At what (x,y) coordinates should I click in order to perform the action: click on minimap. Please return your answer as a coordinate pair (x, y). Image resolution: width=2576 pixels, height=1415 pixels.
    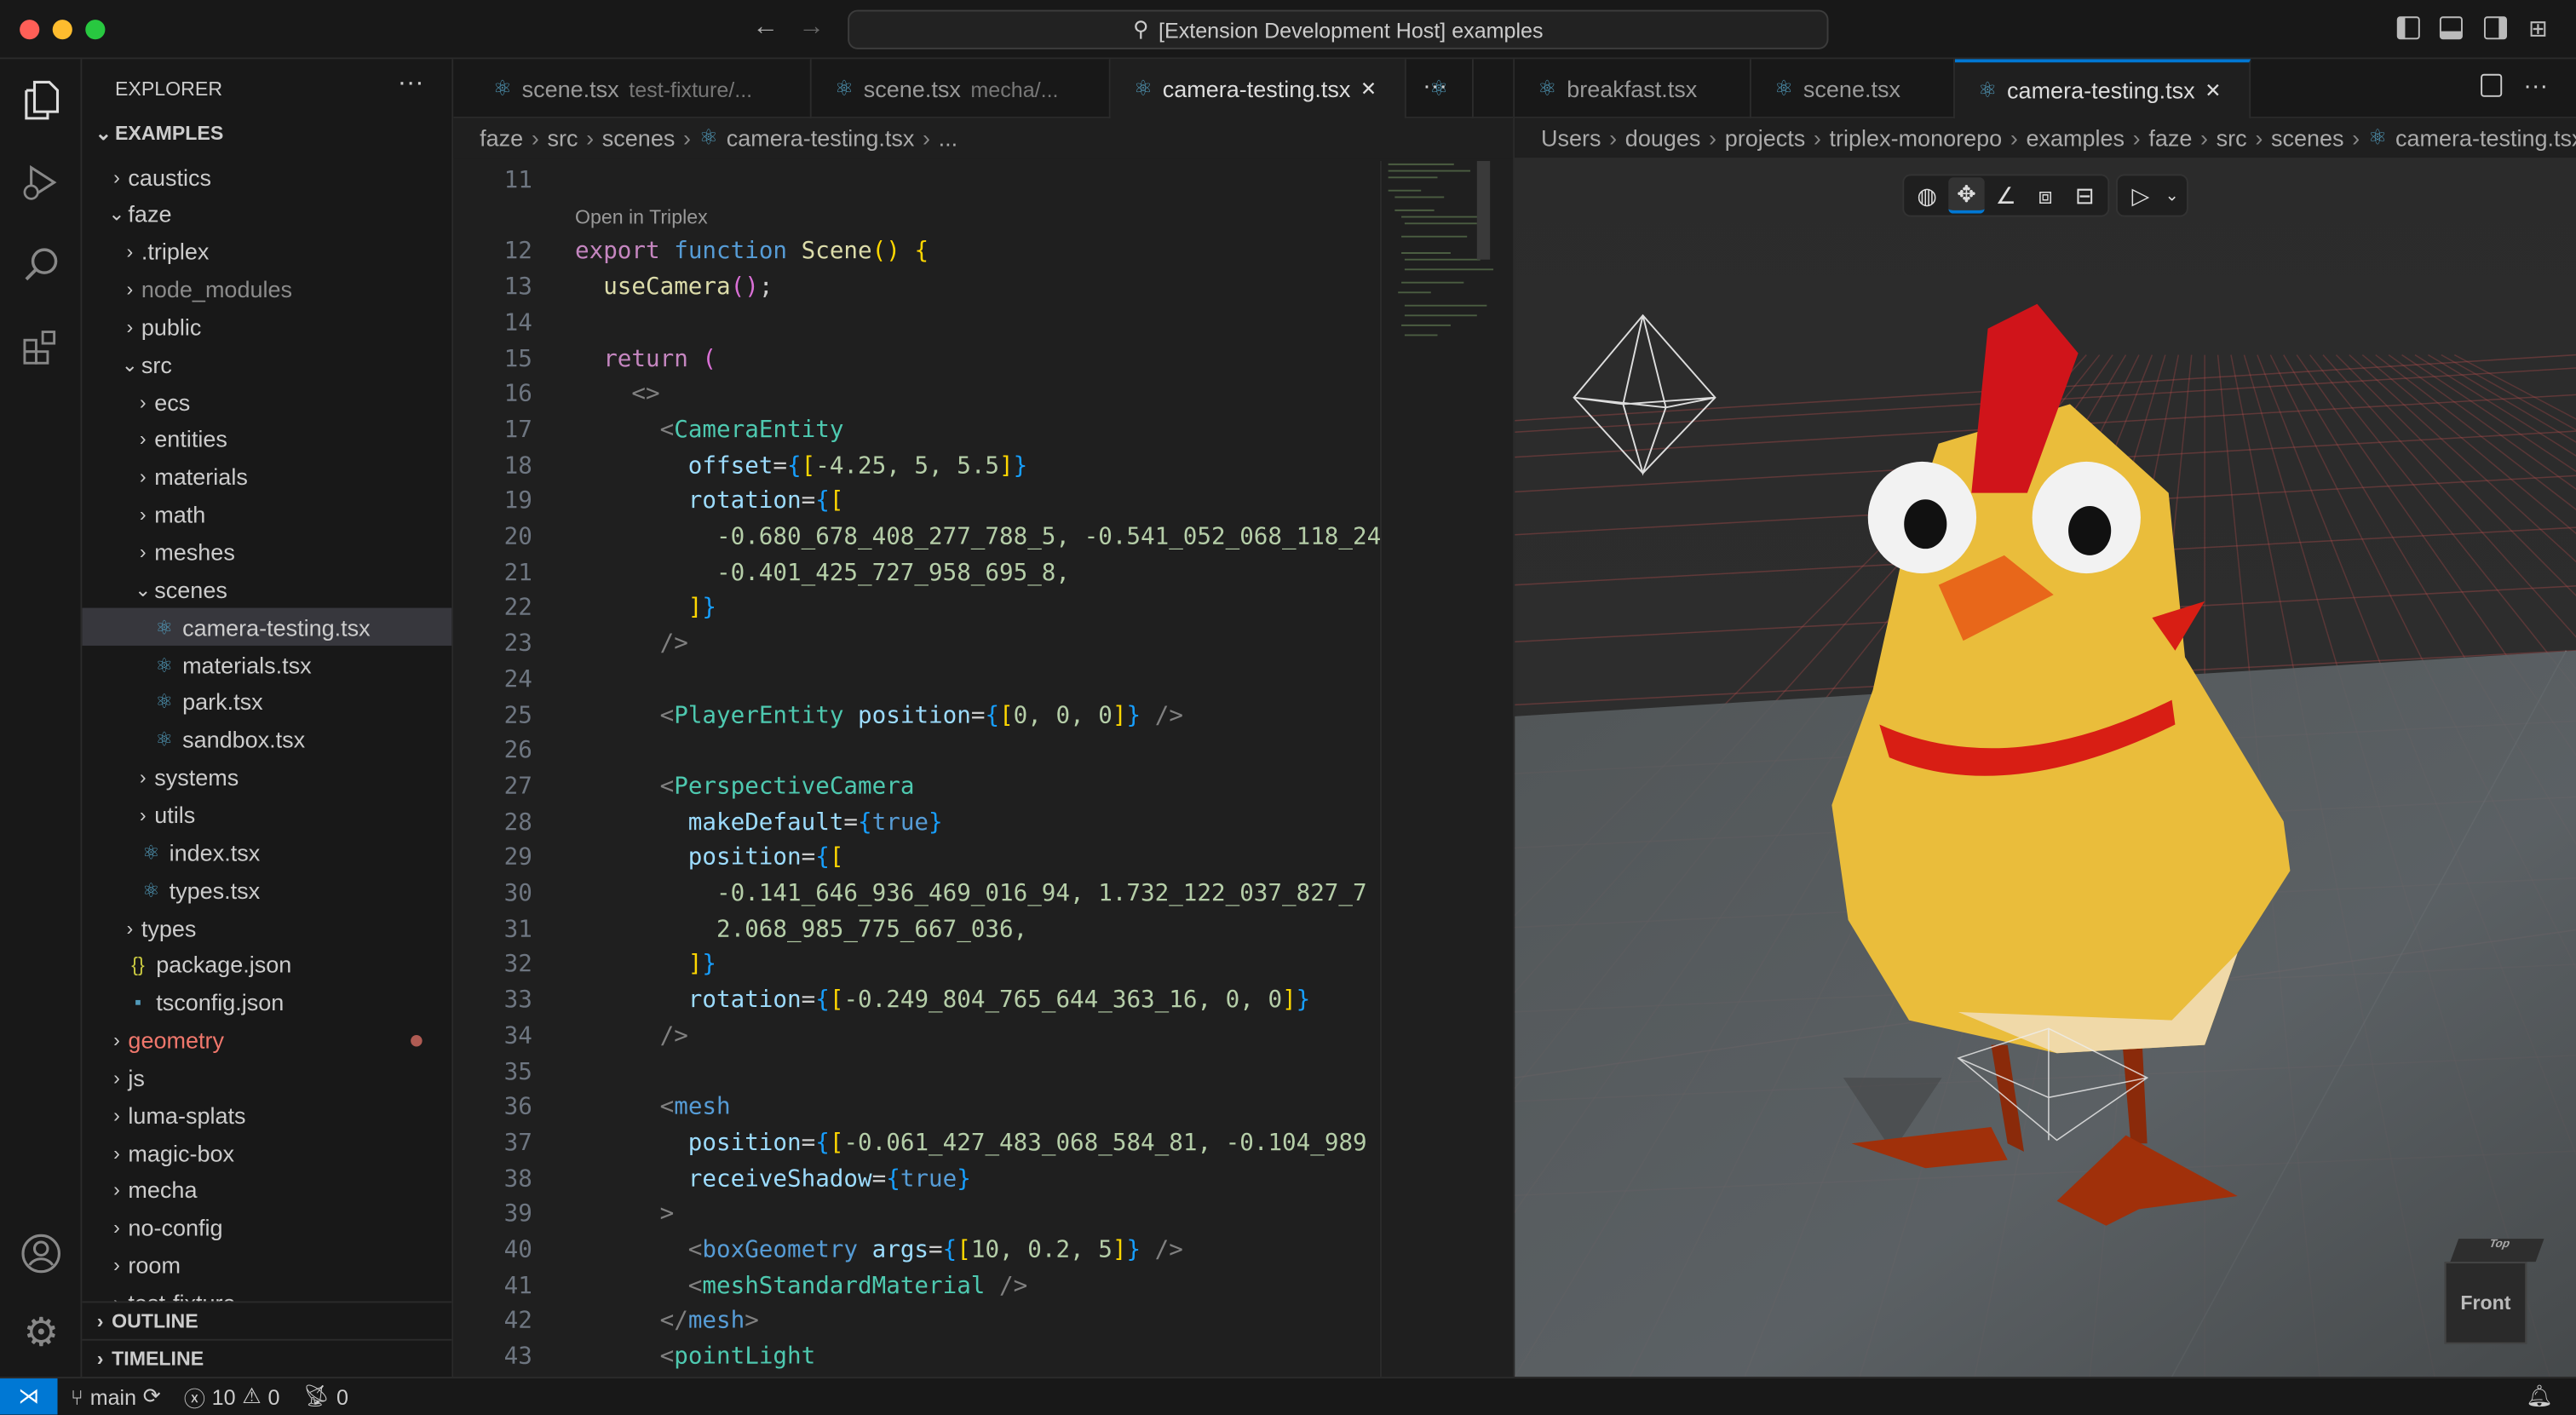
    Looking at the image, I should click on (1437, 769).